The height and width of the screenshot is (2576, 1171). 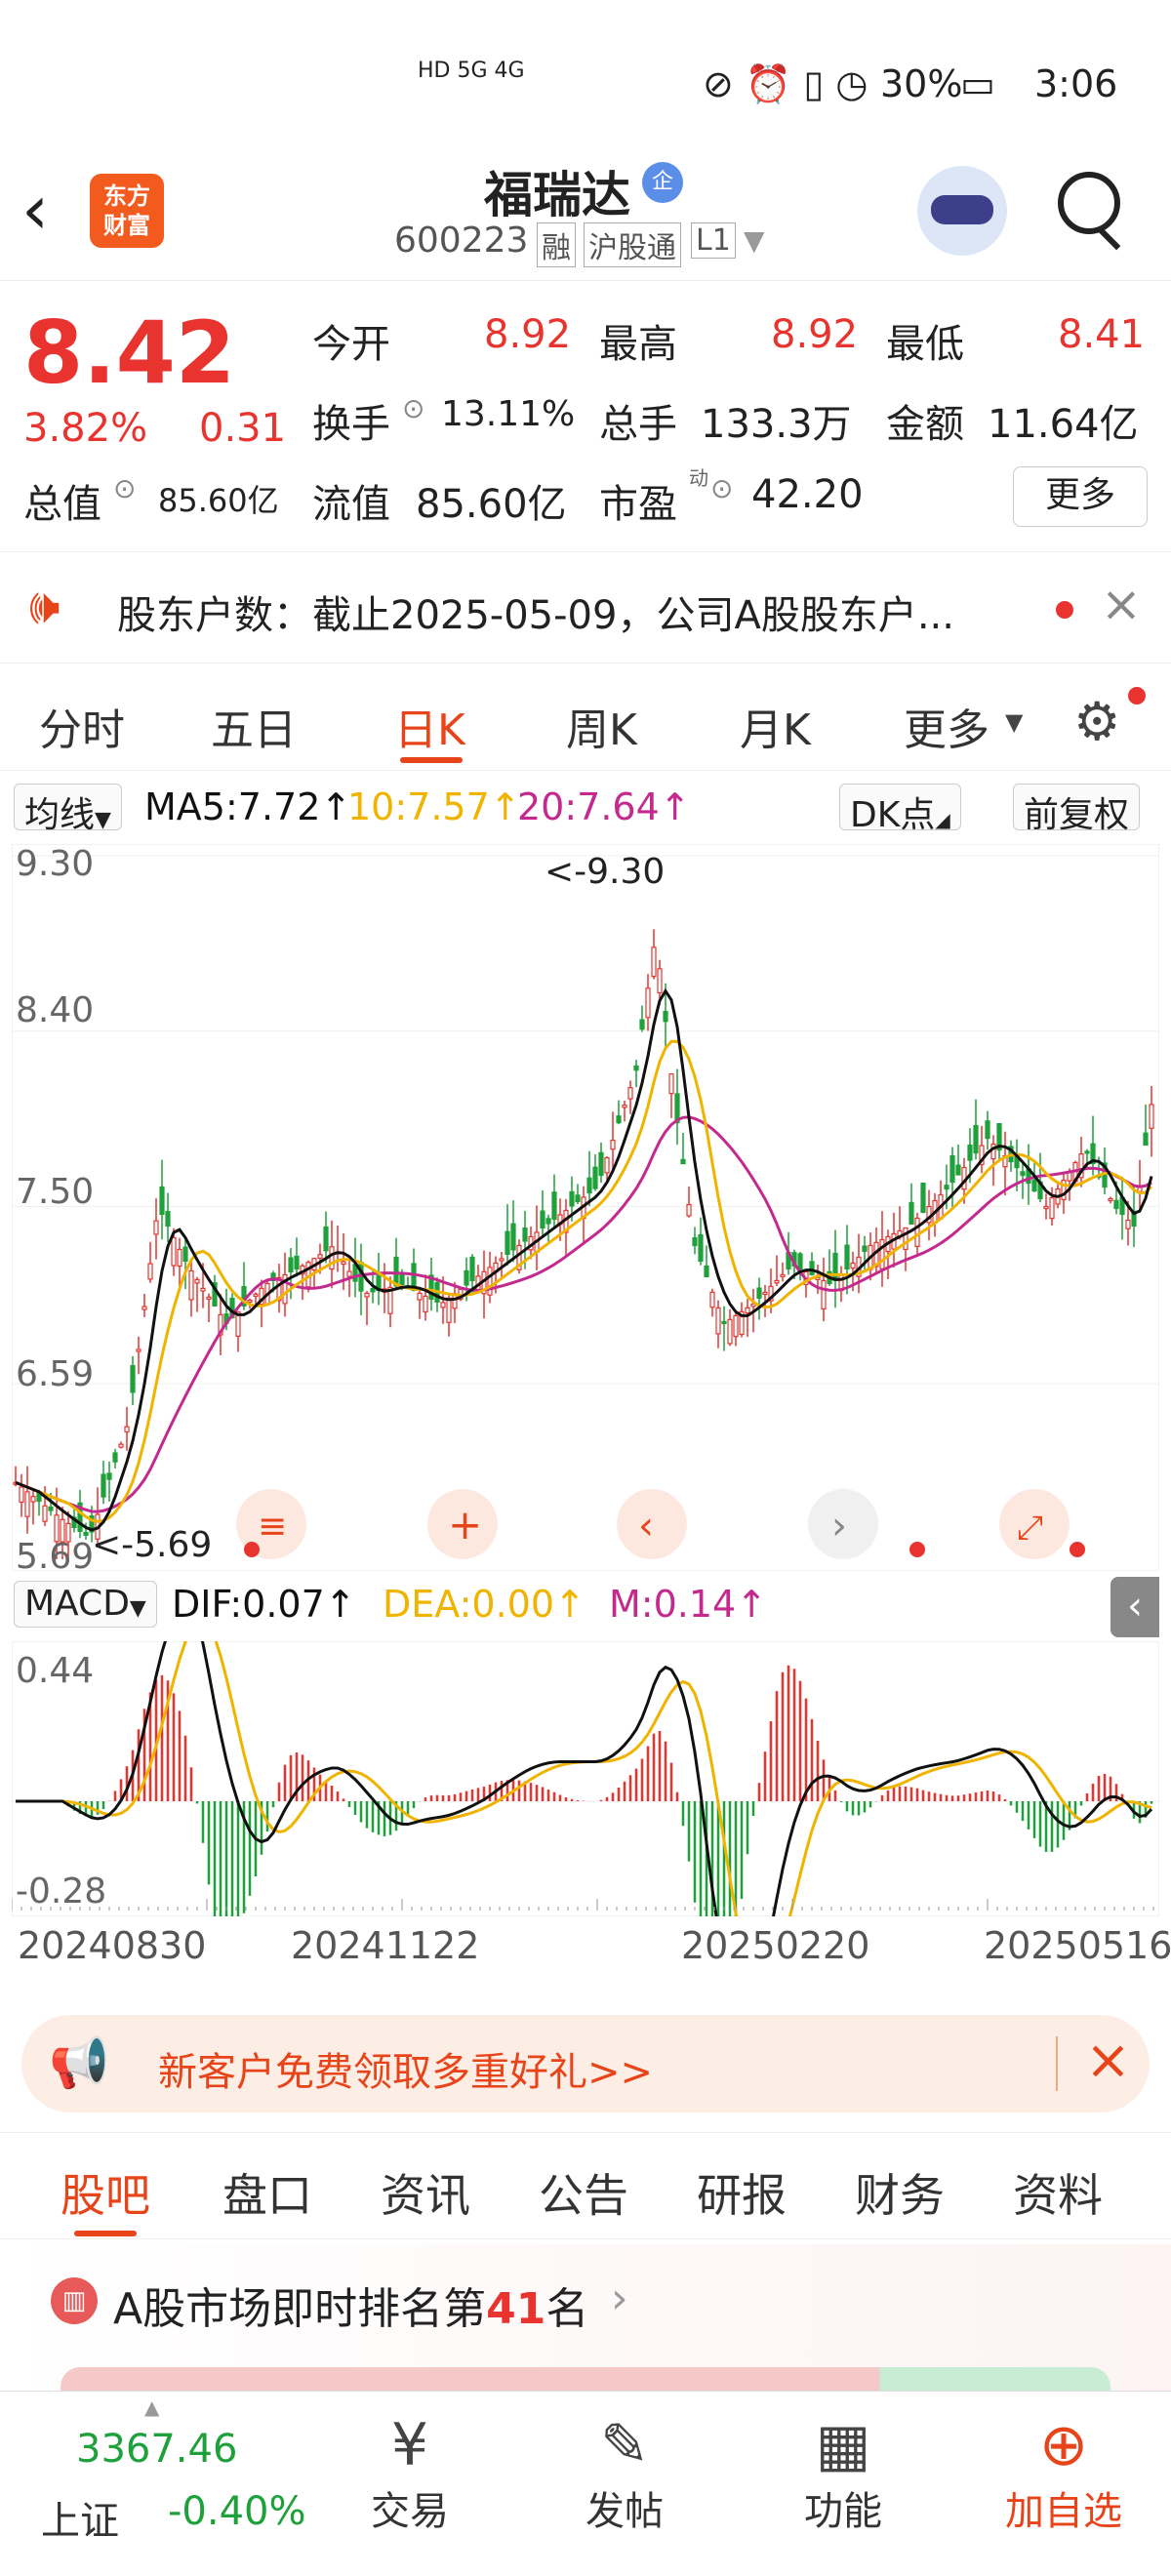 I want to click on tab-profile: 资料, so click(x=1058, y=2192).